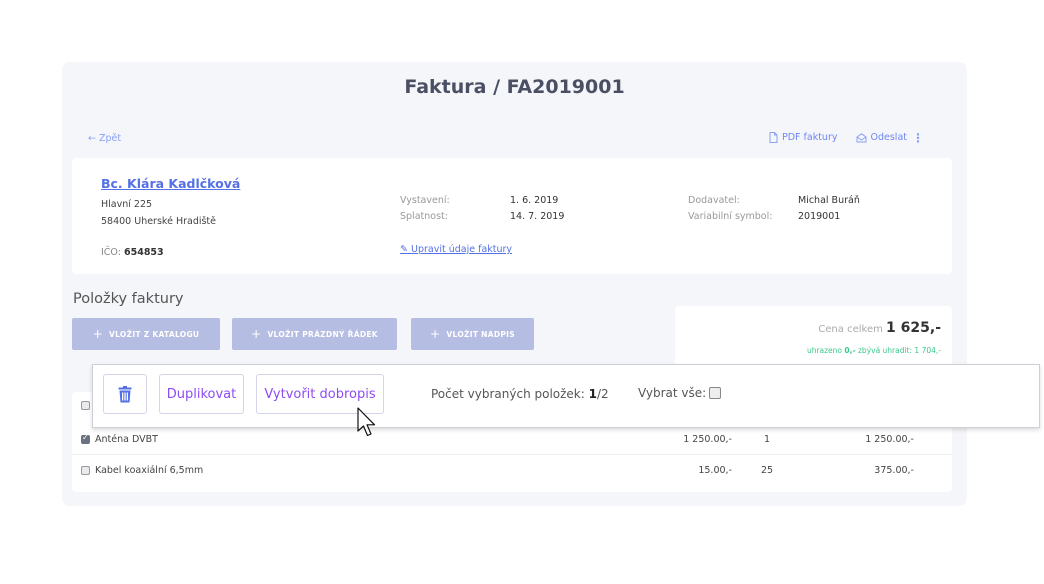 The height and width of the screenshot is (584, 1044). What do you see at coordinates (110, 138) in the screenshot?
I see `back-label: Zpět` at bounding box center [110, 138].